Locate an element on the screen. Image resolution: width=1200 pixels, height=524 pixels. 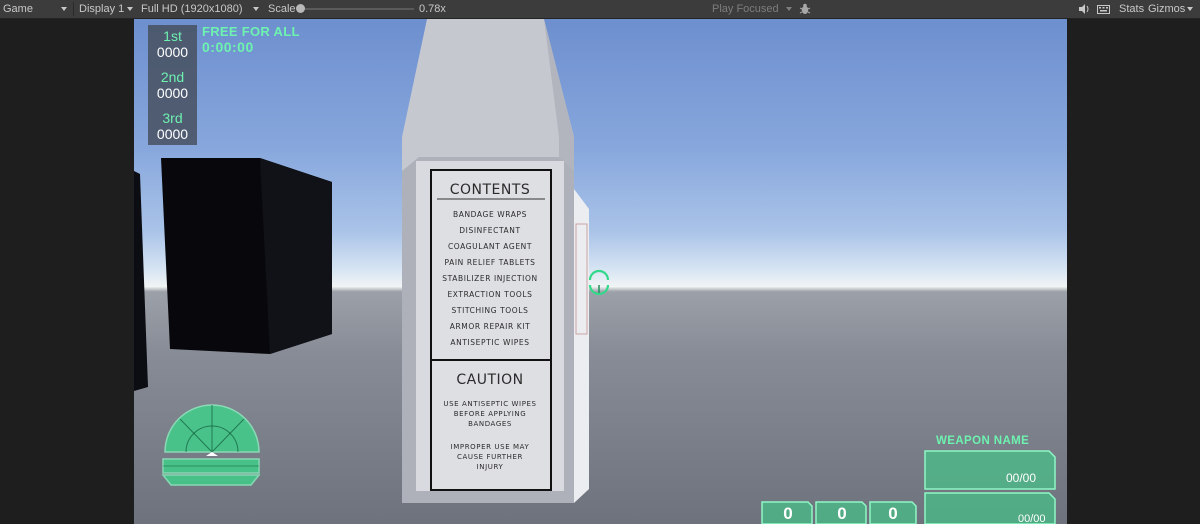
leaderboard-place: 3rd is located at coordinates (172, 118).